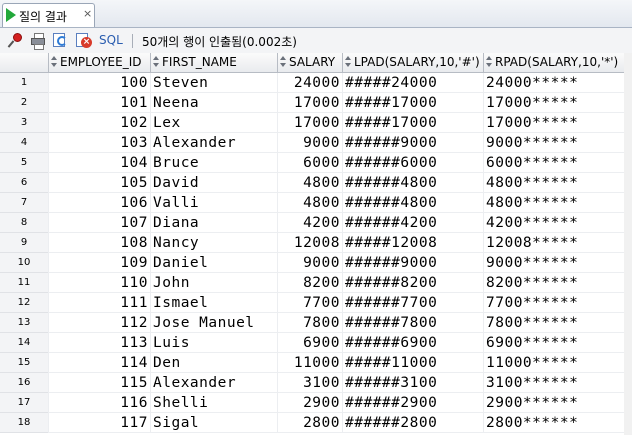 The width and height of the screenshot is (632, 435). I want to click on cell-lpad: ######3100, so click(412, 383).